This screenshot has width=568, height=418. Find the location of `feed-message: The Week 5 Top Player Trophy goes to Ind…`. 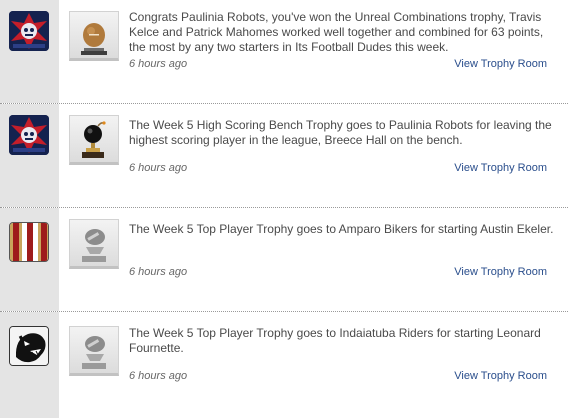

feed-message: The Week 5 Top Player Trophy goes to Ind… is located at coordinates (335, 340).